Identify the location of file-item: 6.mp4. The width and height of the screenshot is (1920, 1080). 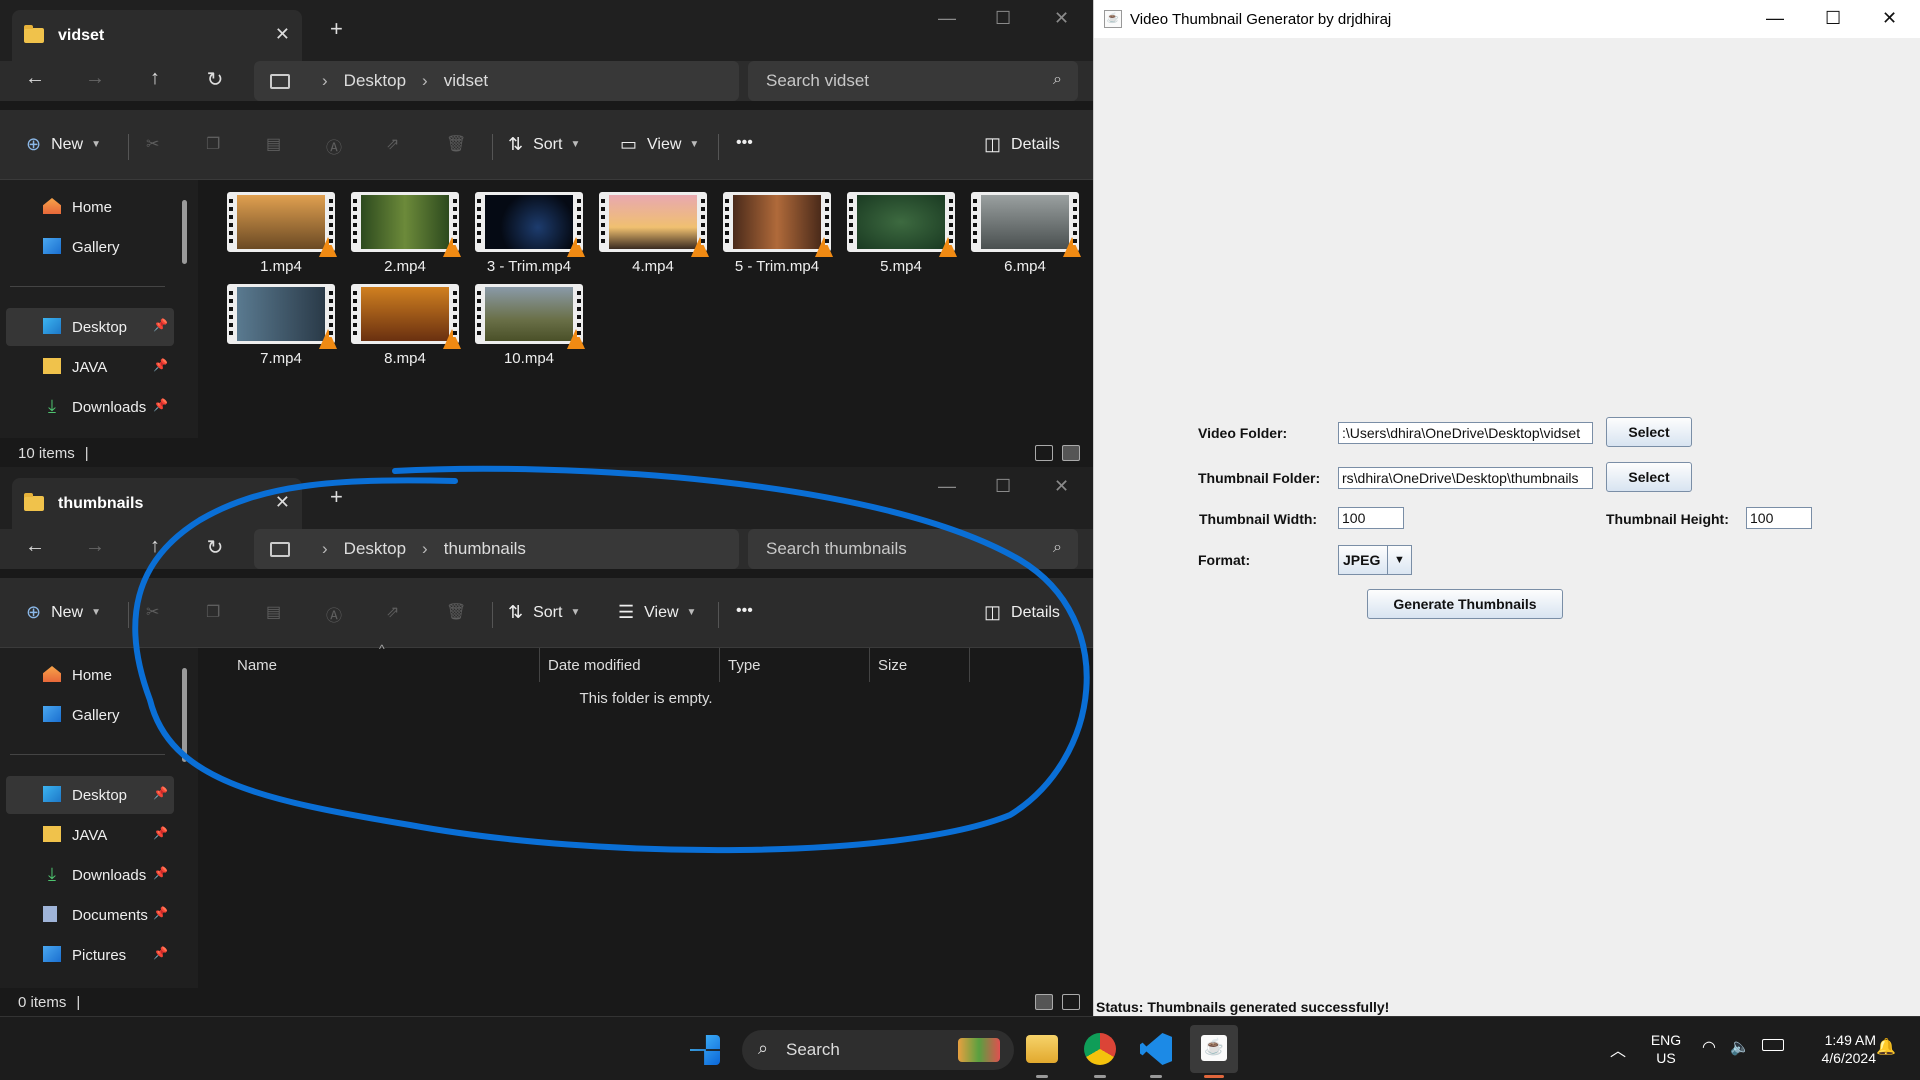
(1026, 233).